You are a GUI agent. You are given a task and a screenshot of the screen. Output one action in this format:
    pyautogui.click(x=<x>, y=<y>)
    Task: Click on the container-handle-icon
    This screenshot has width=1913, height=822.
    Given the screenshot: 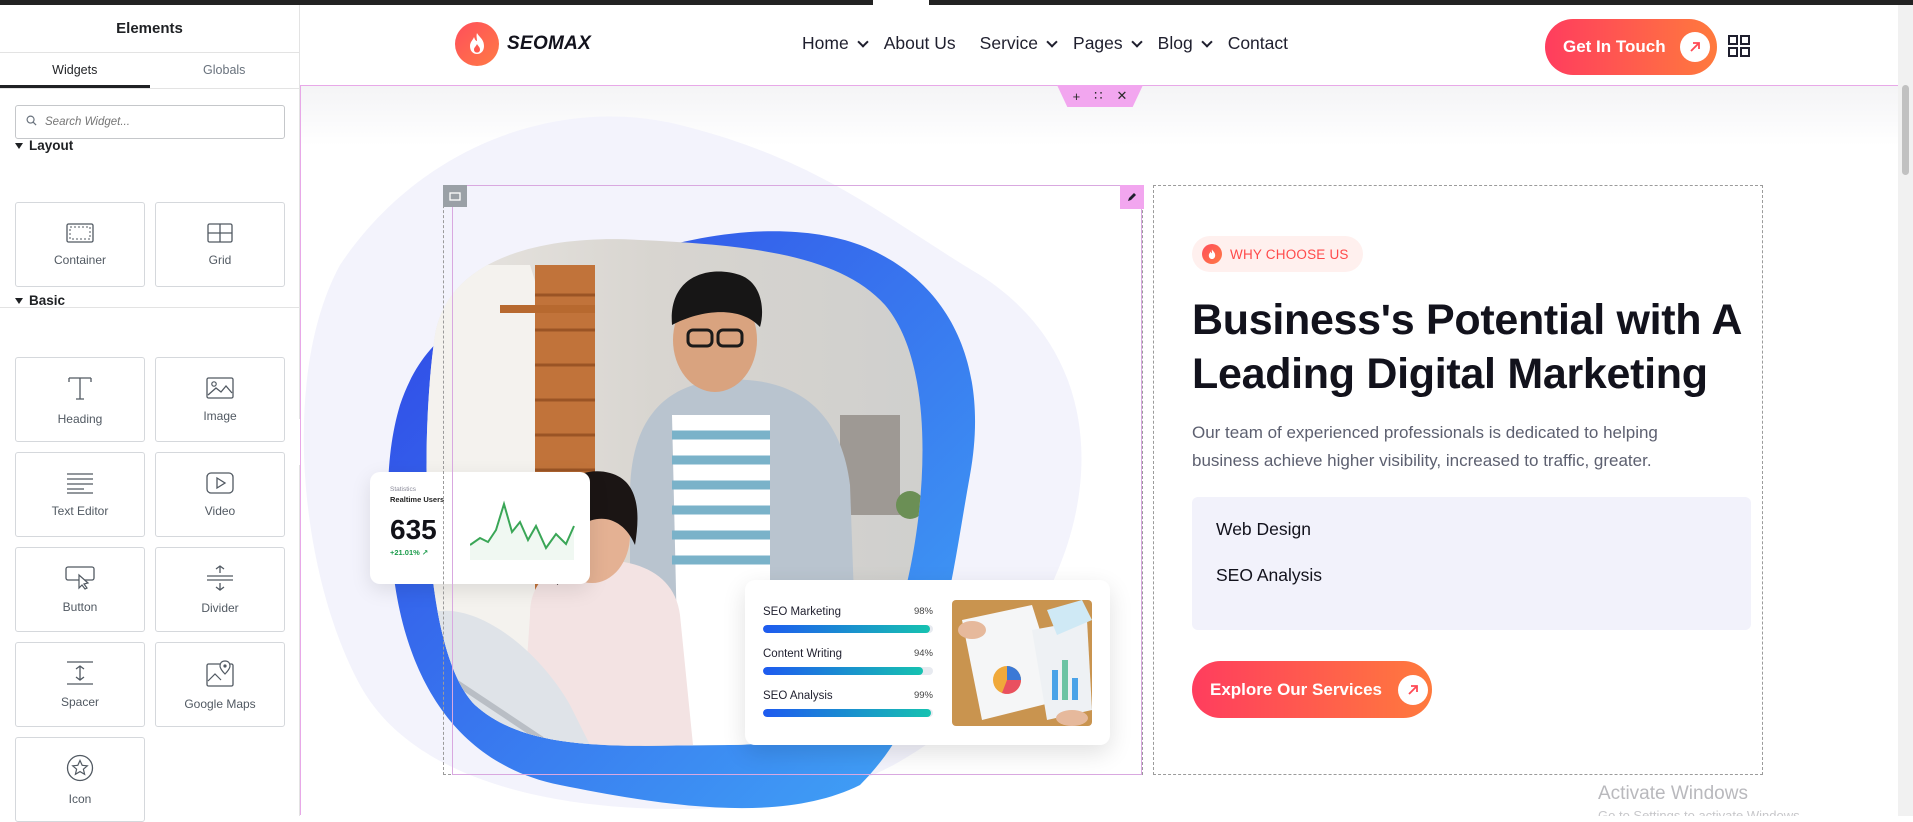 What is the action you would take?
    pyautogui.click(x=455, y=196)
    